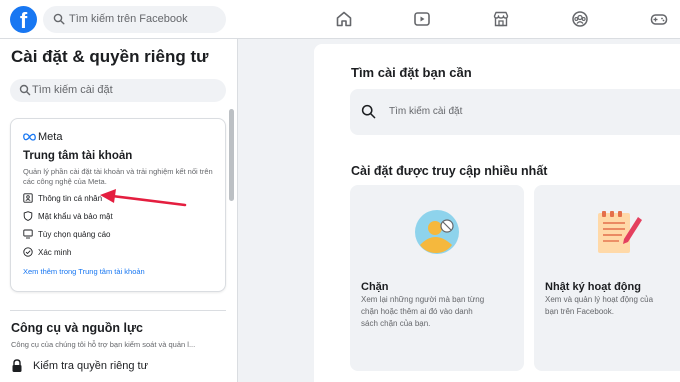 This screenshot has width=680, height=382. What do you see at coordinates (23, 19) in the screenshot?
I see `facebook-logo: f` at bounding box center [23, 19].